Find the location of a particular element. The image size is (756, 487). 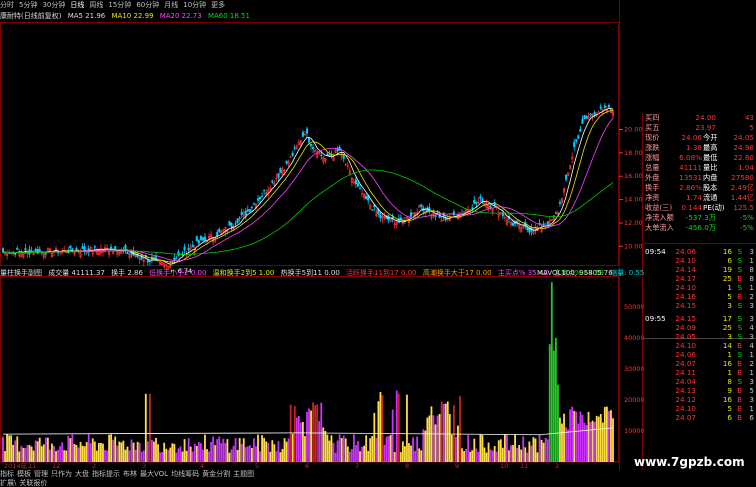

bottom-tabs-1: 模板 is located at coordinates (24, 474).